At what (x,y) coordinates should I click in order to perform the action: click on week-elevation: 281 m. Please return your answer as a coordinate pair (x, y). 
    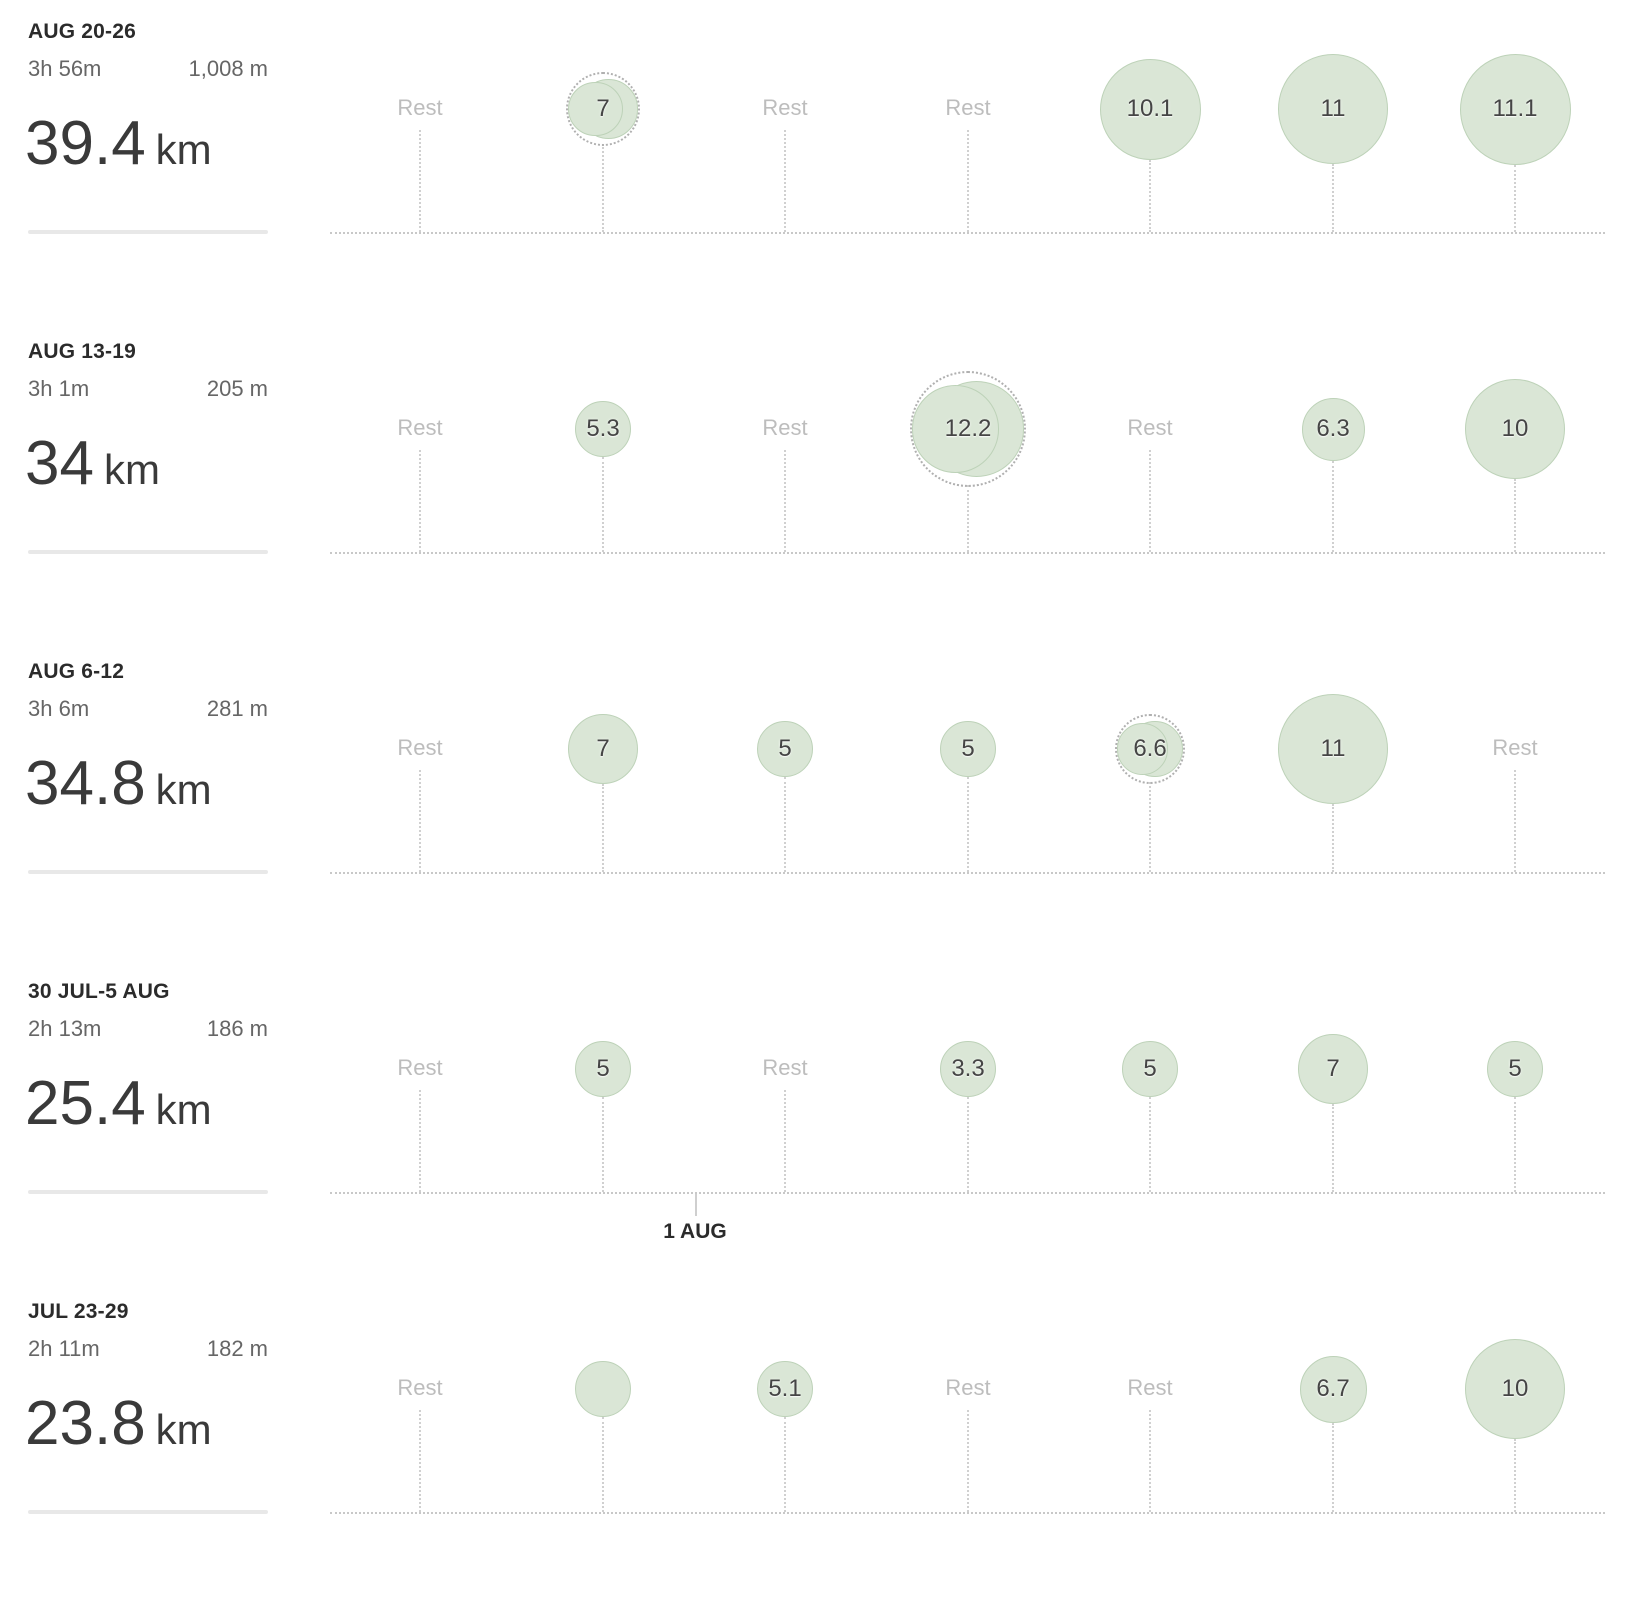
    Looking at the image, I should click on (237, 708).